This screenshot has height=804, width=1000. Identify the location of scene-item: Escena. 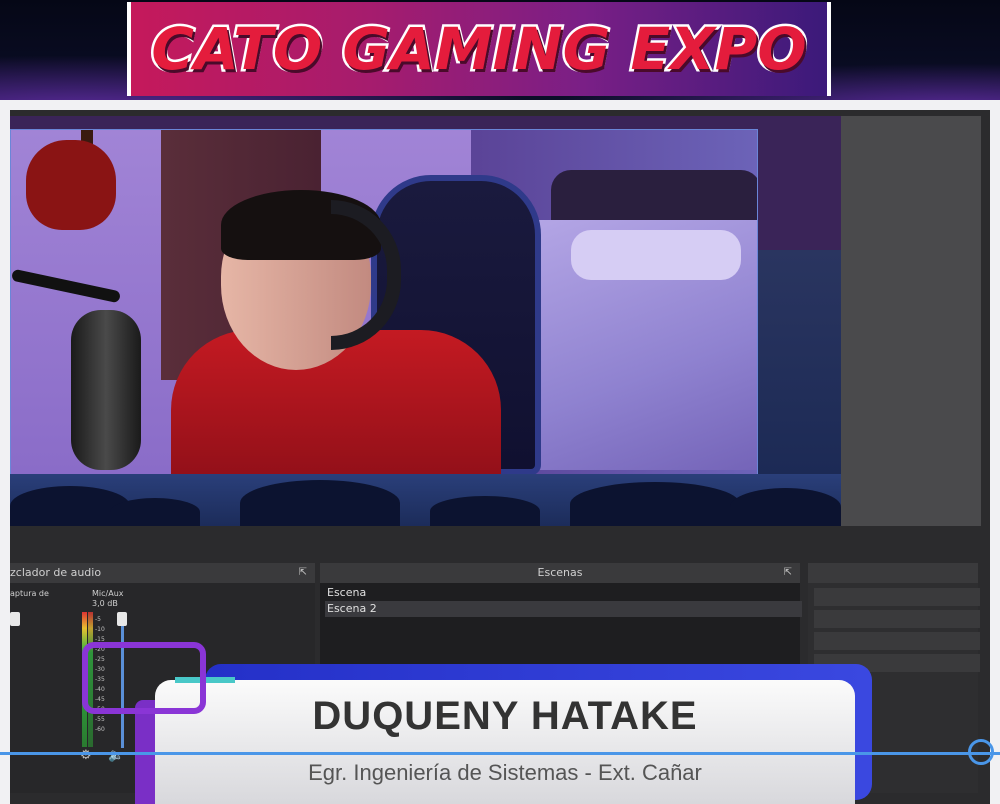
(563, 593).